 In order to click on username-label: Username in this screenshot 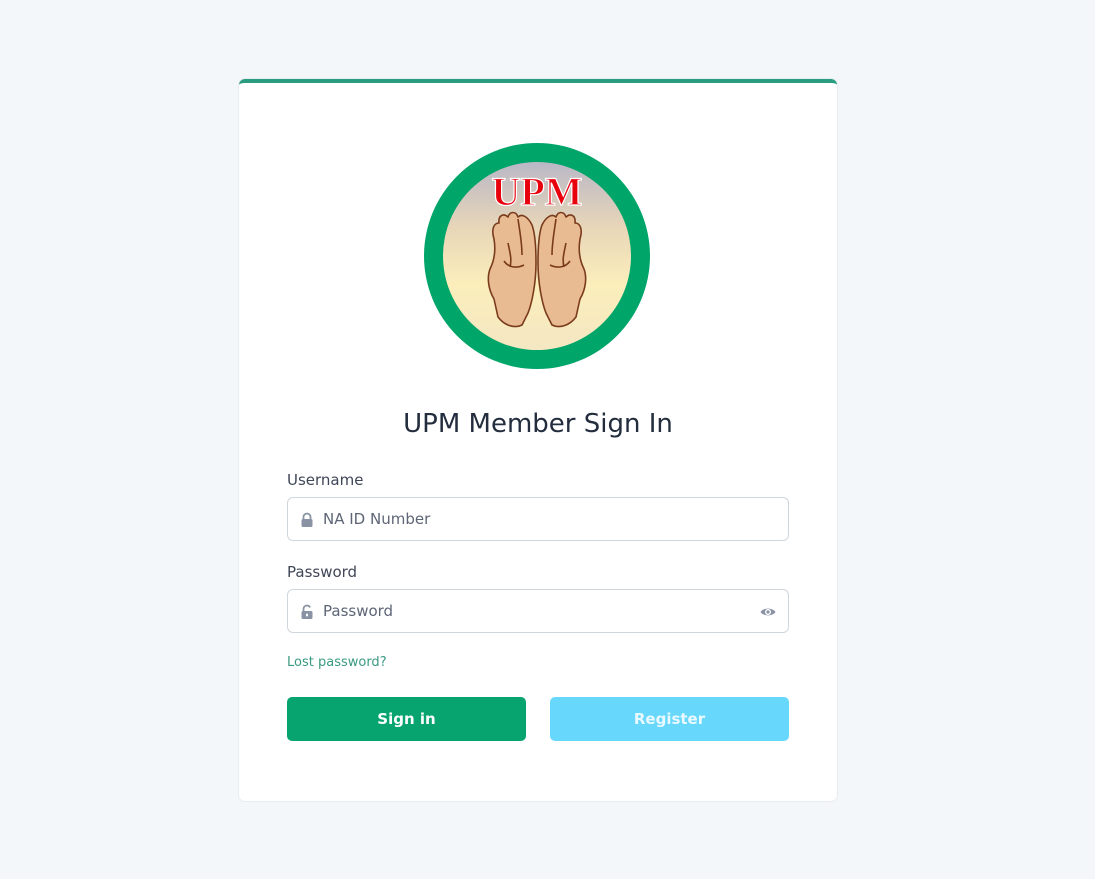, I will do `click(325, 480)`.